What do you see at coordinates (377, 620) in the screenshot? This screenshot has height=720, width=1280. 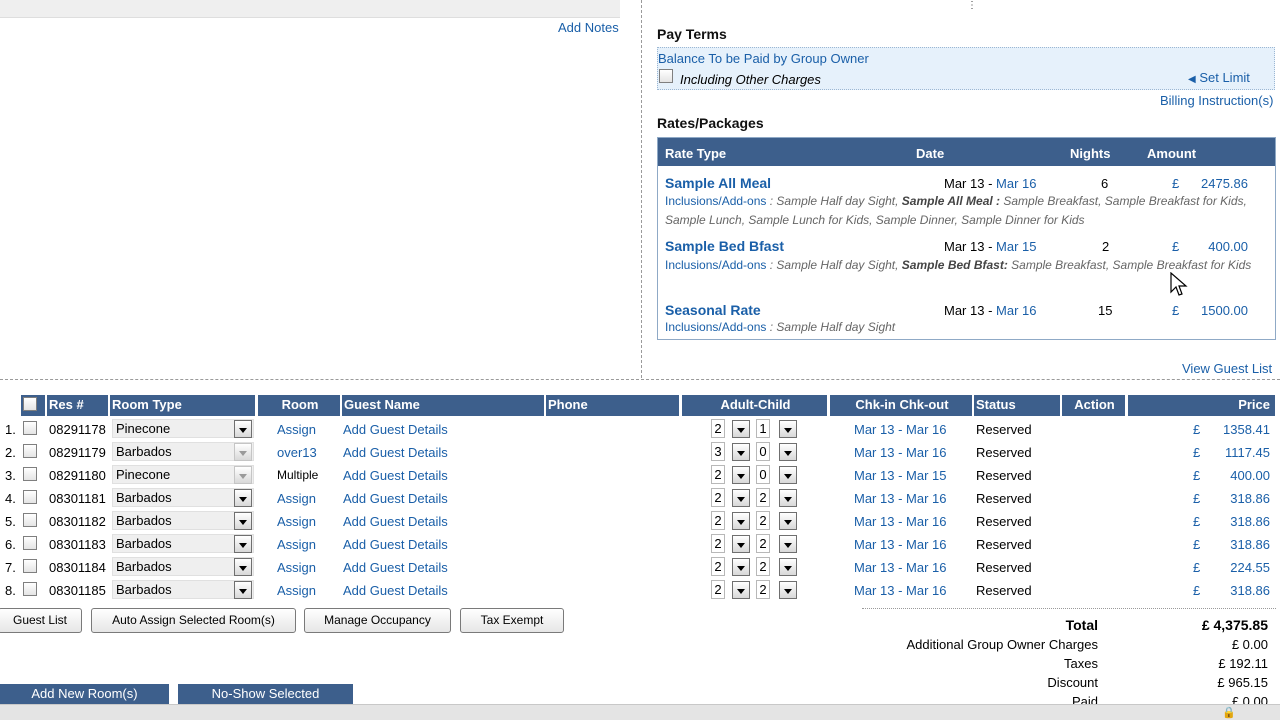 I see `manage-occupancy-button: Manage Occupancy` at bounding box center [377, 620].